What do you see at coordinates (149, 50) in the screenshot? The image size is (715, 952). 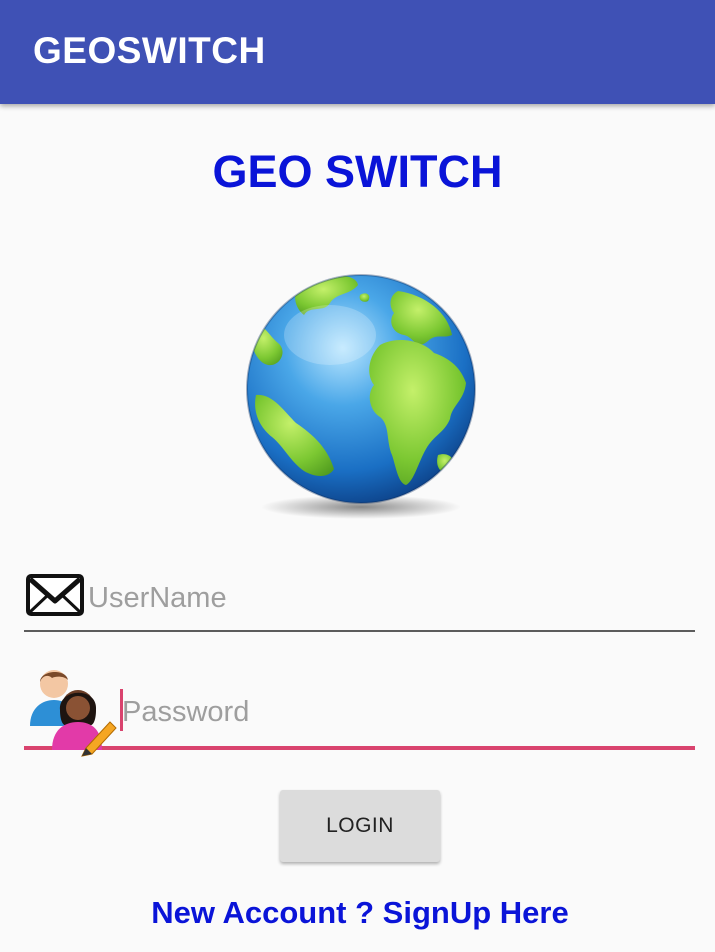 I see `app-bar-title: GEOSWITCH` at bounding box center [149, 50].